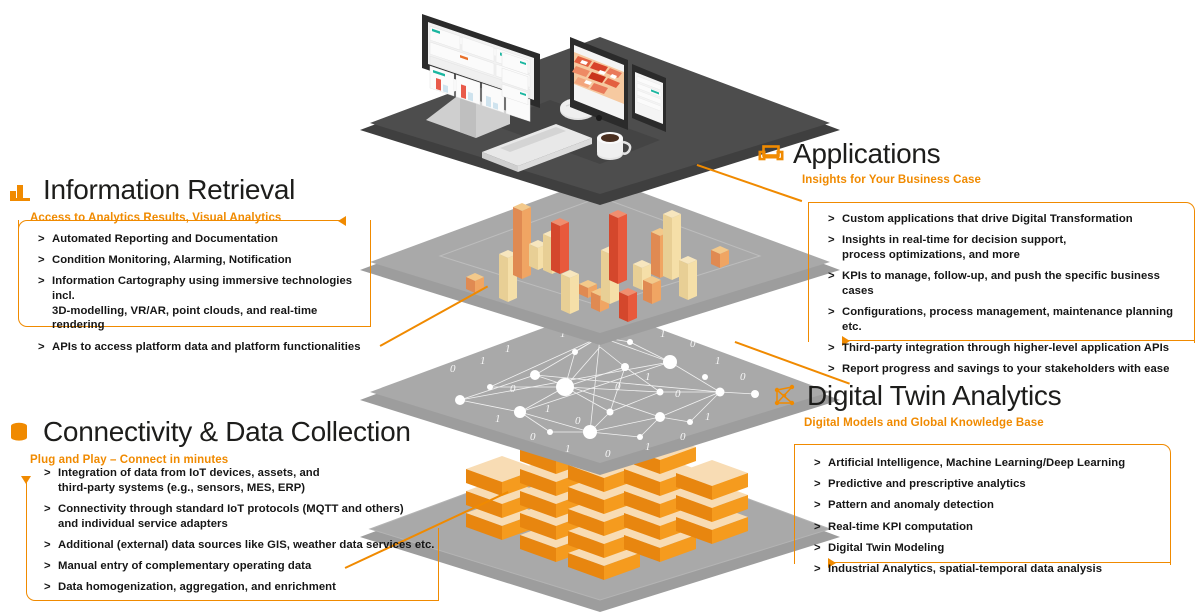  I want to click on list-item: Digital Twin Modeling, so click(989, 548).